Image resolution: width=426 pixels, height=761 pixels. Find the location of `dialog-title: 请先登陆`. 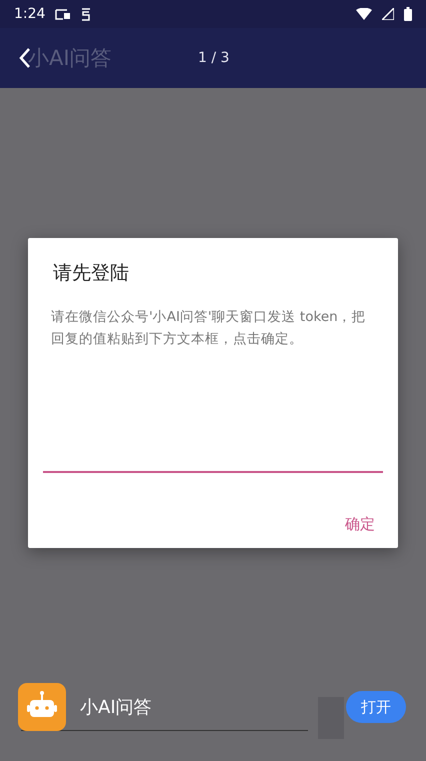

dialog-title: 请先登陆 is located at coordinates (91, 273).